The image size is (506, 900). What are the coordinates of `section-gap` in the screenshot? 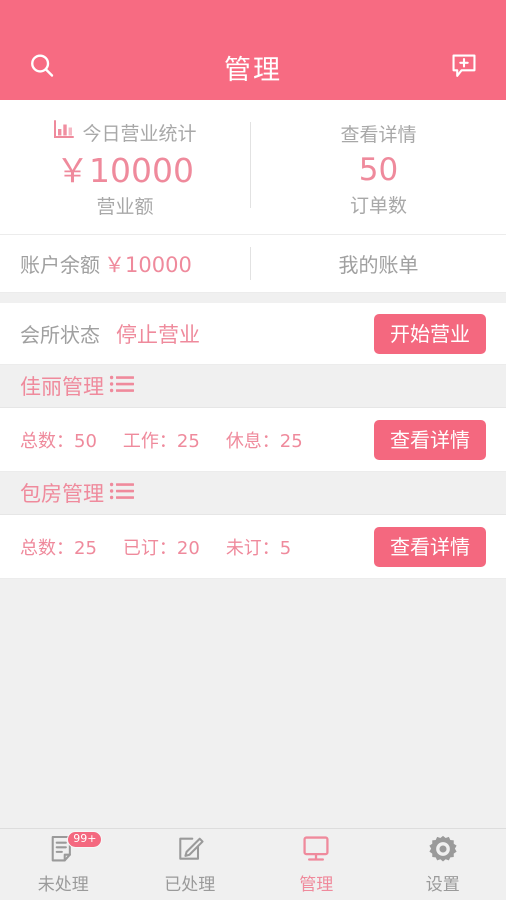 It's located at (253, 298).